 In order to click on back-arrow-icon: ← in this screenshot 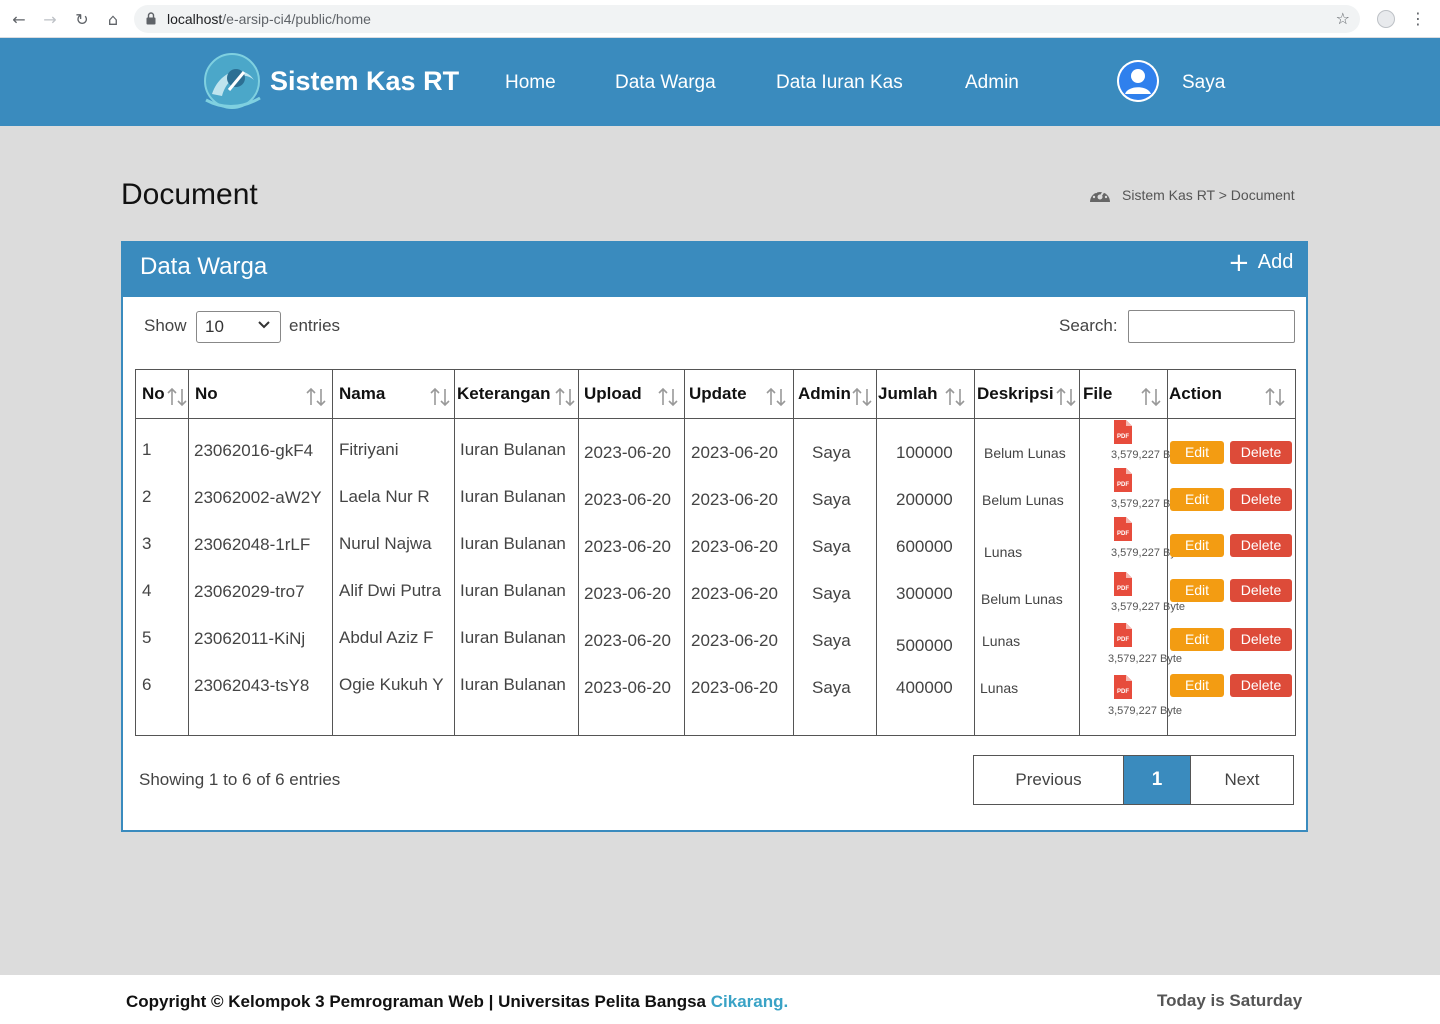, I will do `click(19, 19)`.